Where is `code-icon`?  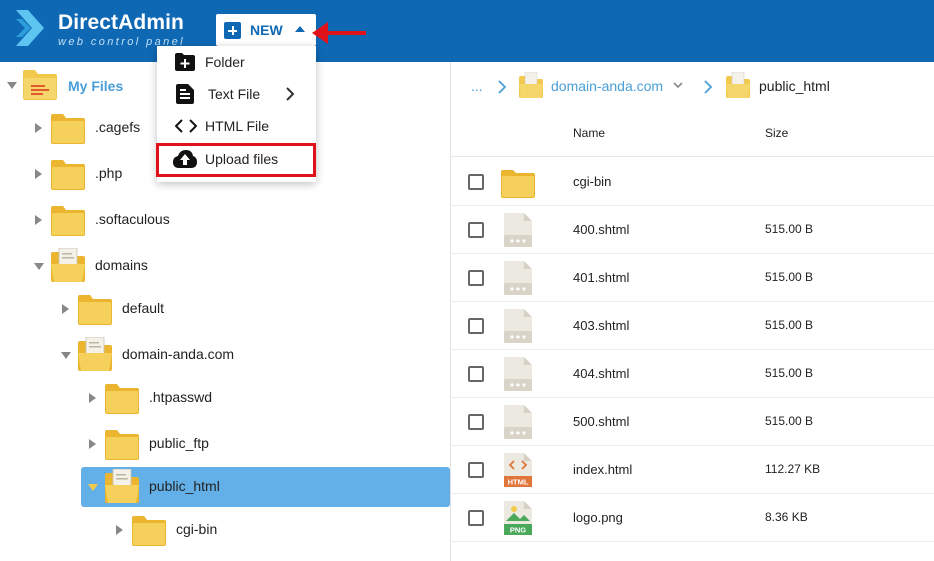
code-icon is located at coordinates (186, 126).